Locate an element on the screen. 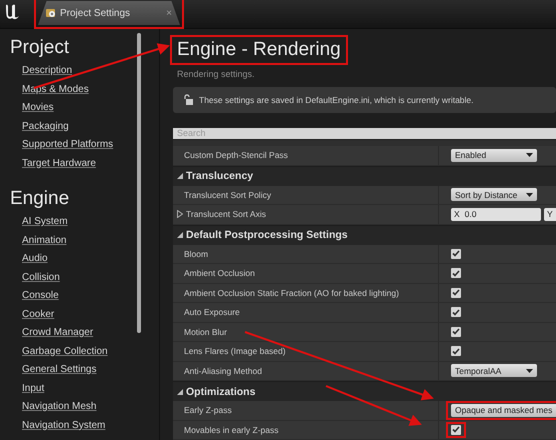 Image resolution: width=556 pixels, height=440 pixels. logo-icon is located at coordinates (12, 12).